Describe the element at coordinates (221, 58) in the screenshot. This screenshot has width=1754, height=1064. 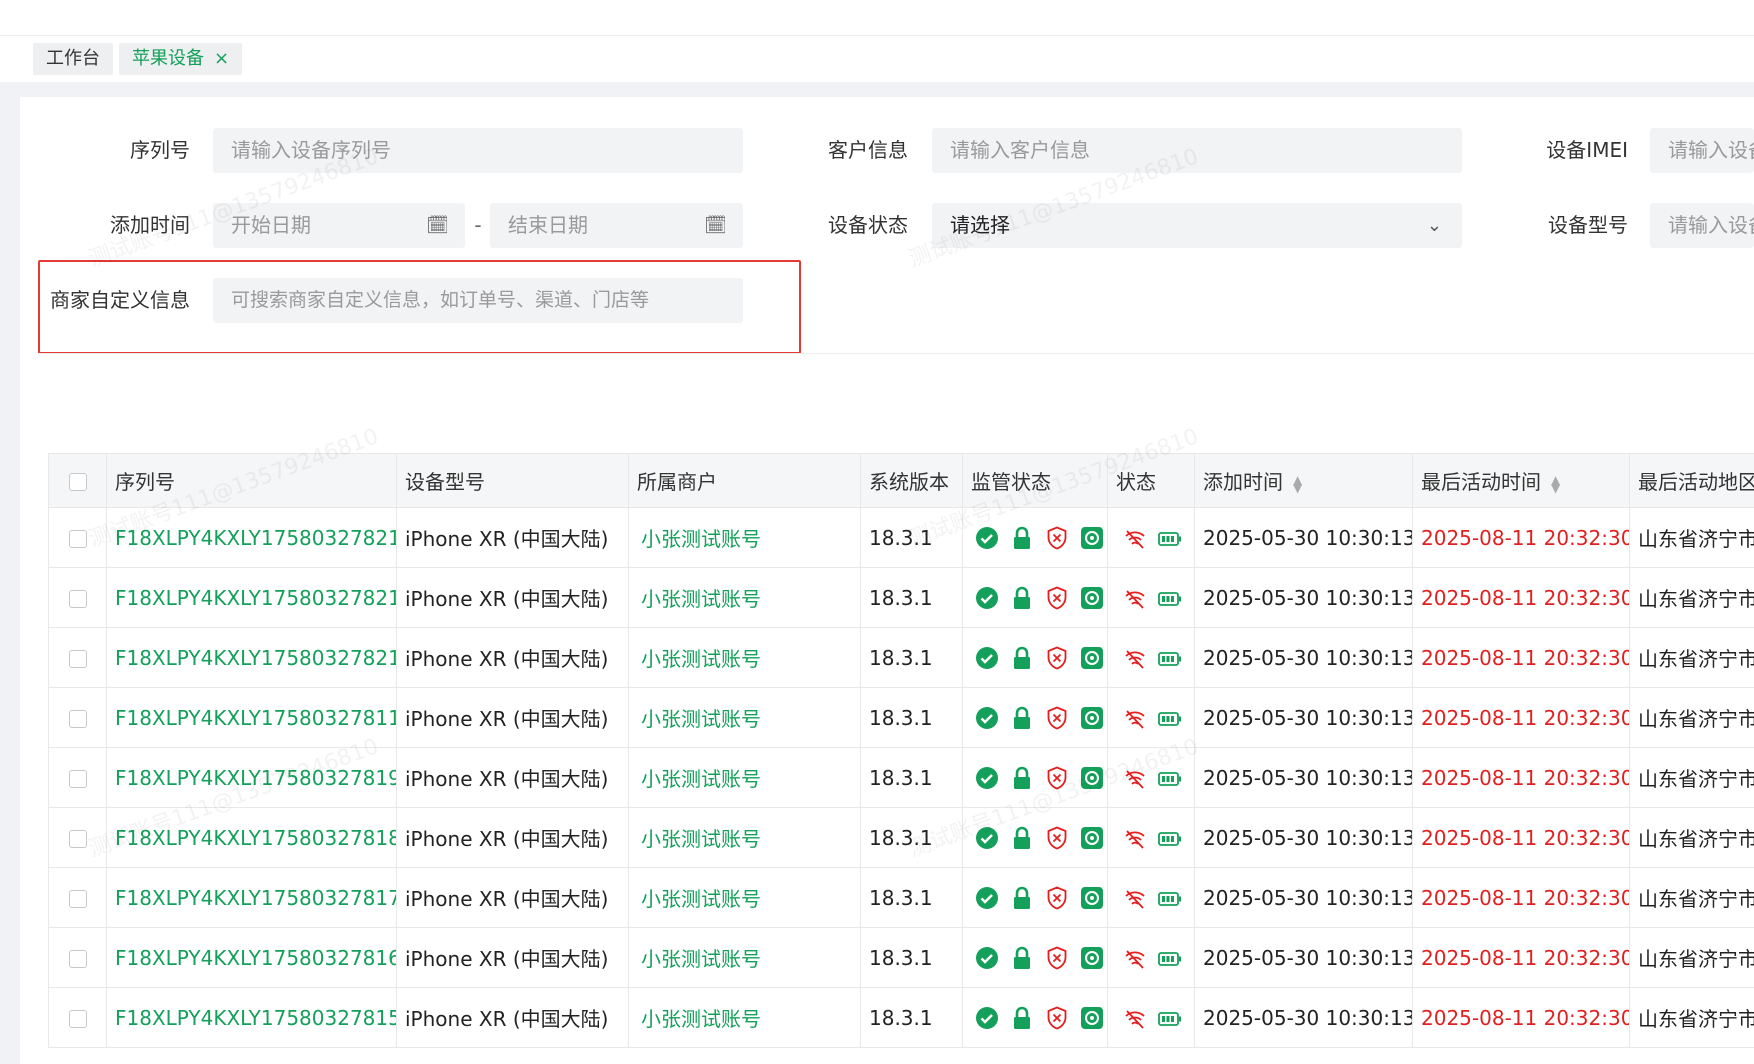
I see `close-icon: ×` at that location.